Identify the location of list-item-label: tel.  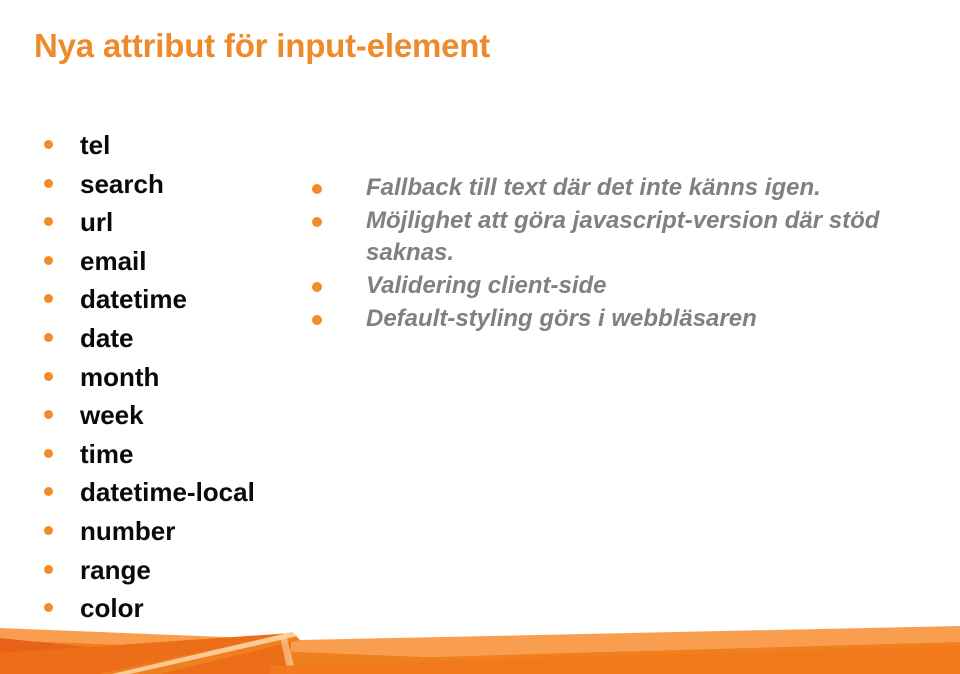
(95, 145).